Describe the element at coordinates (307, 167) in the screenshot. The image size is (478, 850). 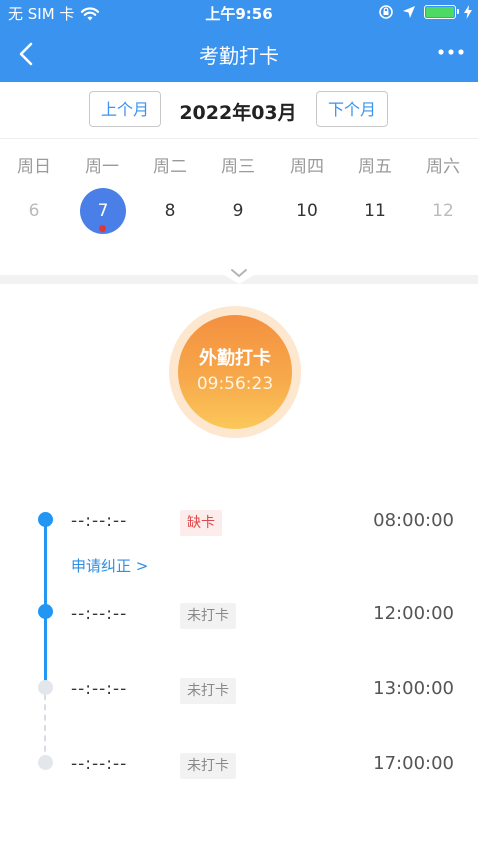
I see `weekday-thu: 周四` at that location.